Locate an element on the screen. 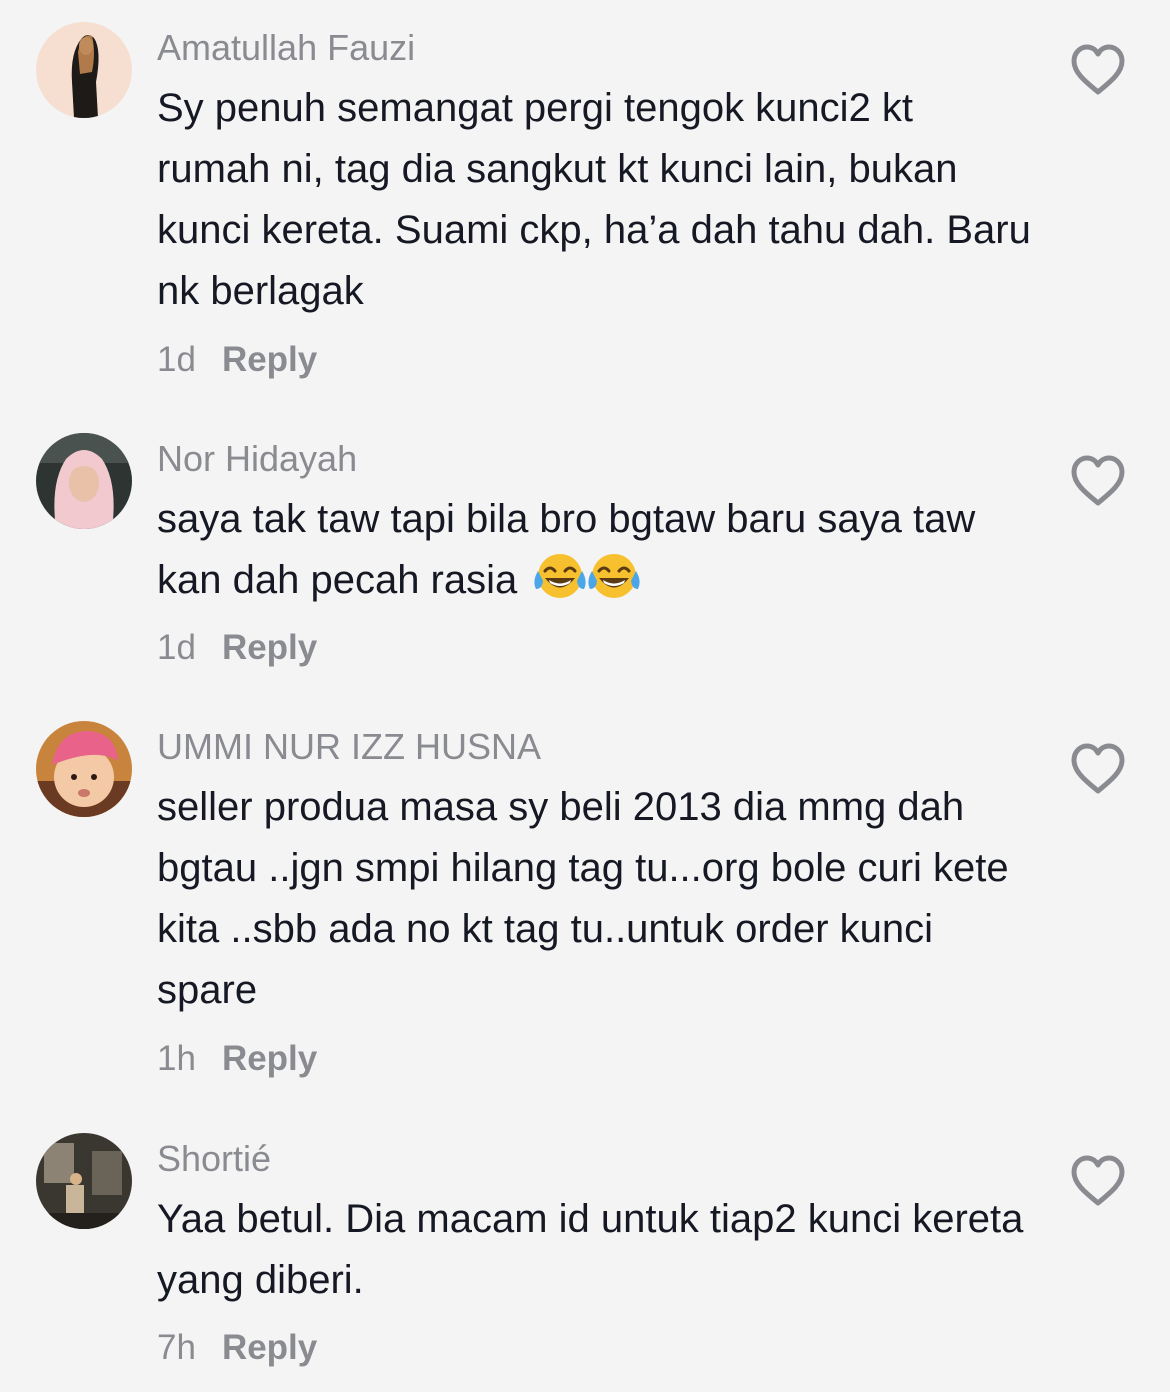  comment-meta: 7h Reply is located at coordinates (237, 1348).